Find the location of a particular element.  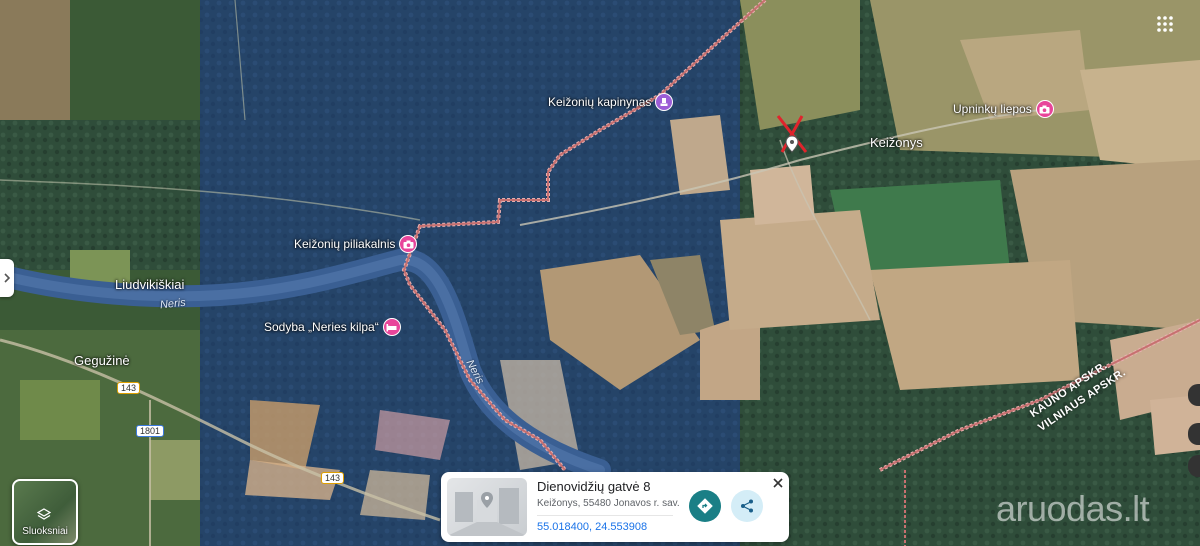

directions-button is located at coordinates (705, 506).